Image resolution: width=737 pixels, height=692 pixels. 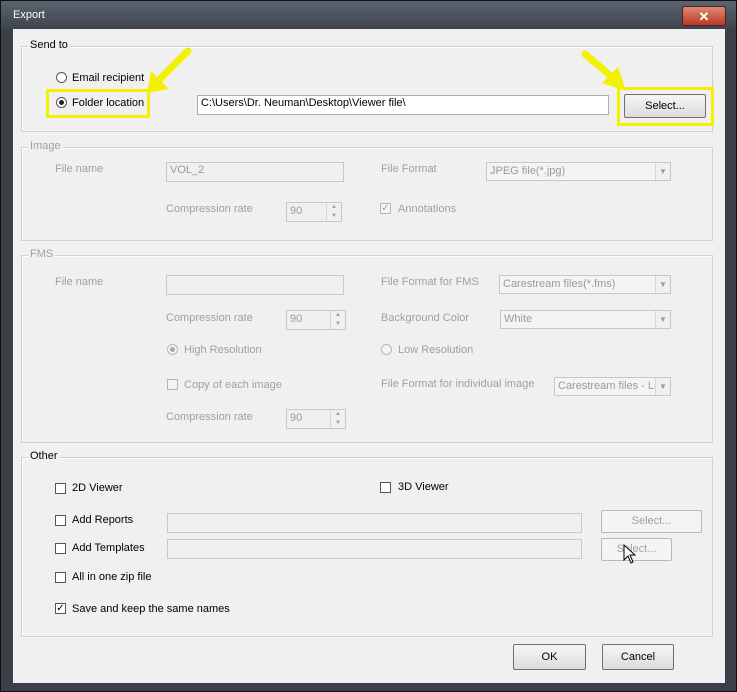 What do you see at coordinates (108, 103) in the screenshot?
I see `folder-location-label: Folder location` at bounding box center [108, 103].